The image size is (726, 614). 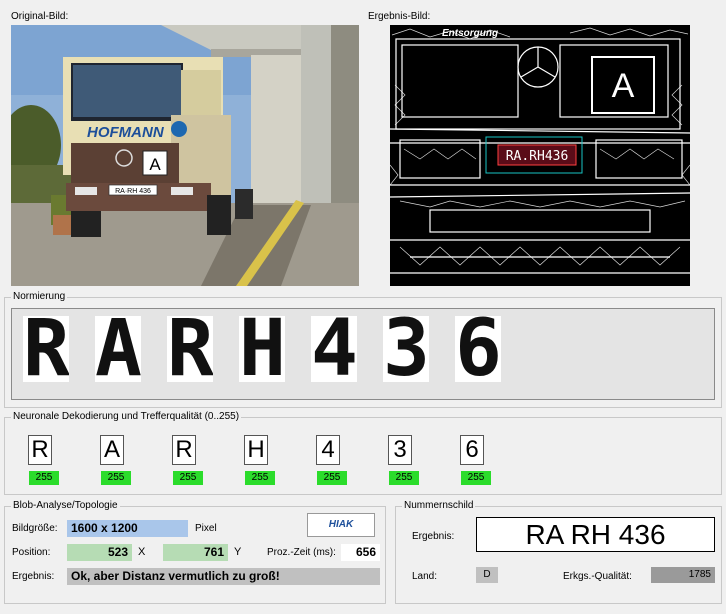 I want to click on blob-result-field: Ok, aber Distanz vermutlich zu groß!, so click(x=223, y=576).